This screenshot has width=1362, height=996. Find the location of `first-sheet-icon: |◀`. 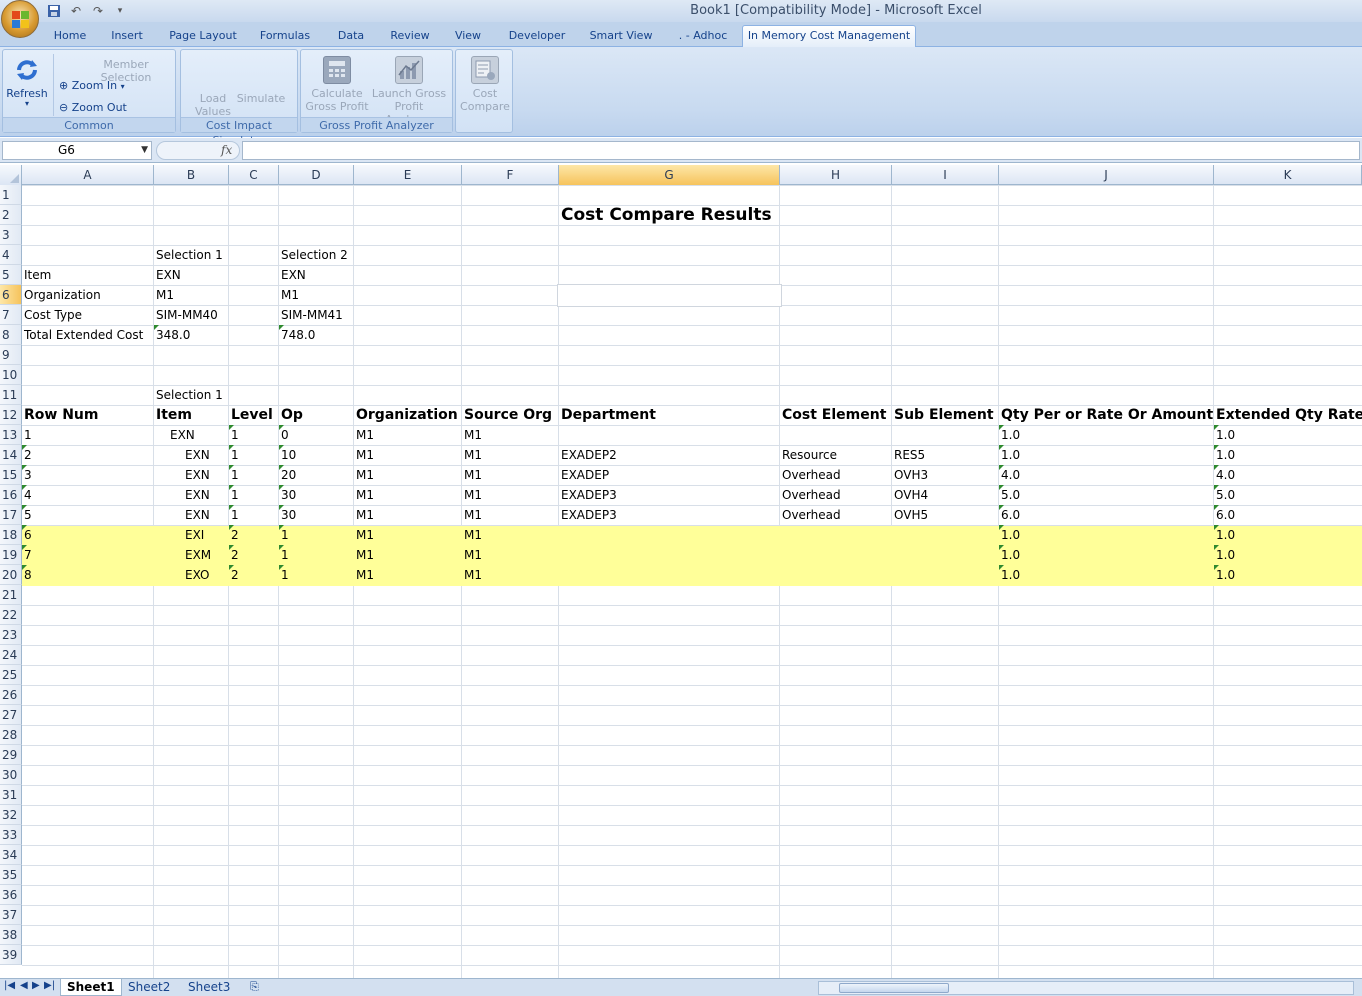

first-sheet-icon: |◀ is located at coordinates (9, 985).